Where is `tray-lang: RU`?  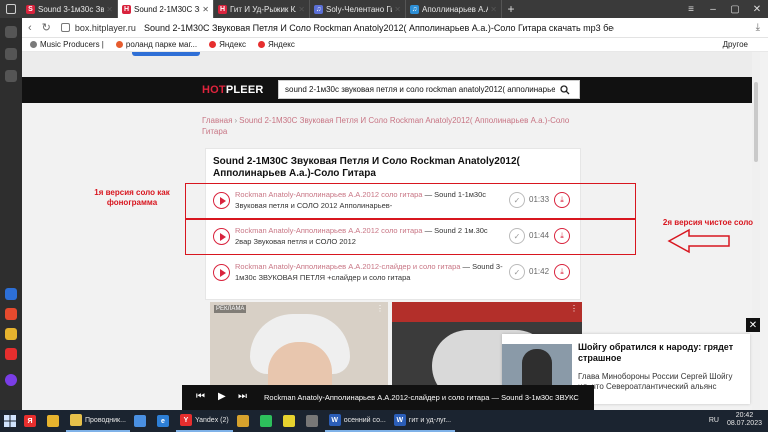 tray-lang: RU is located at coordinates (714, 420).